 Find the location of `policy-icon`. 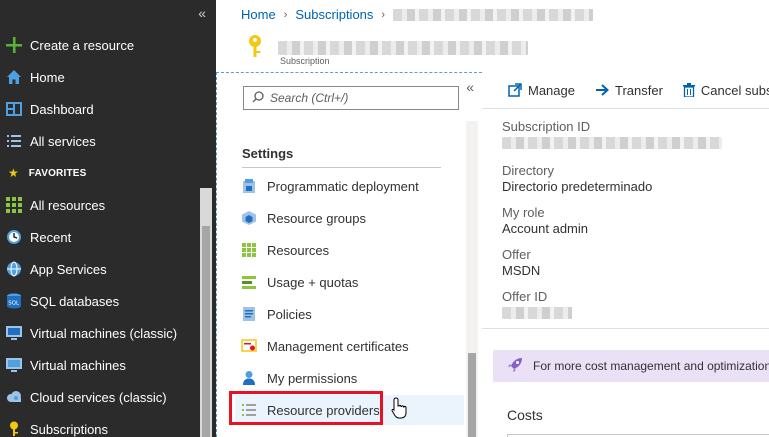

policy-icon is located at coordinates (249, 314).